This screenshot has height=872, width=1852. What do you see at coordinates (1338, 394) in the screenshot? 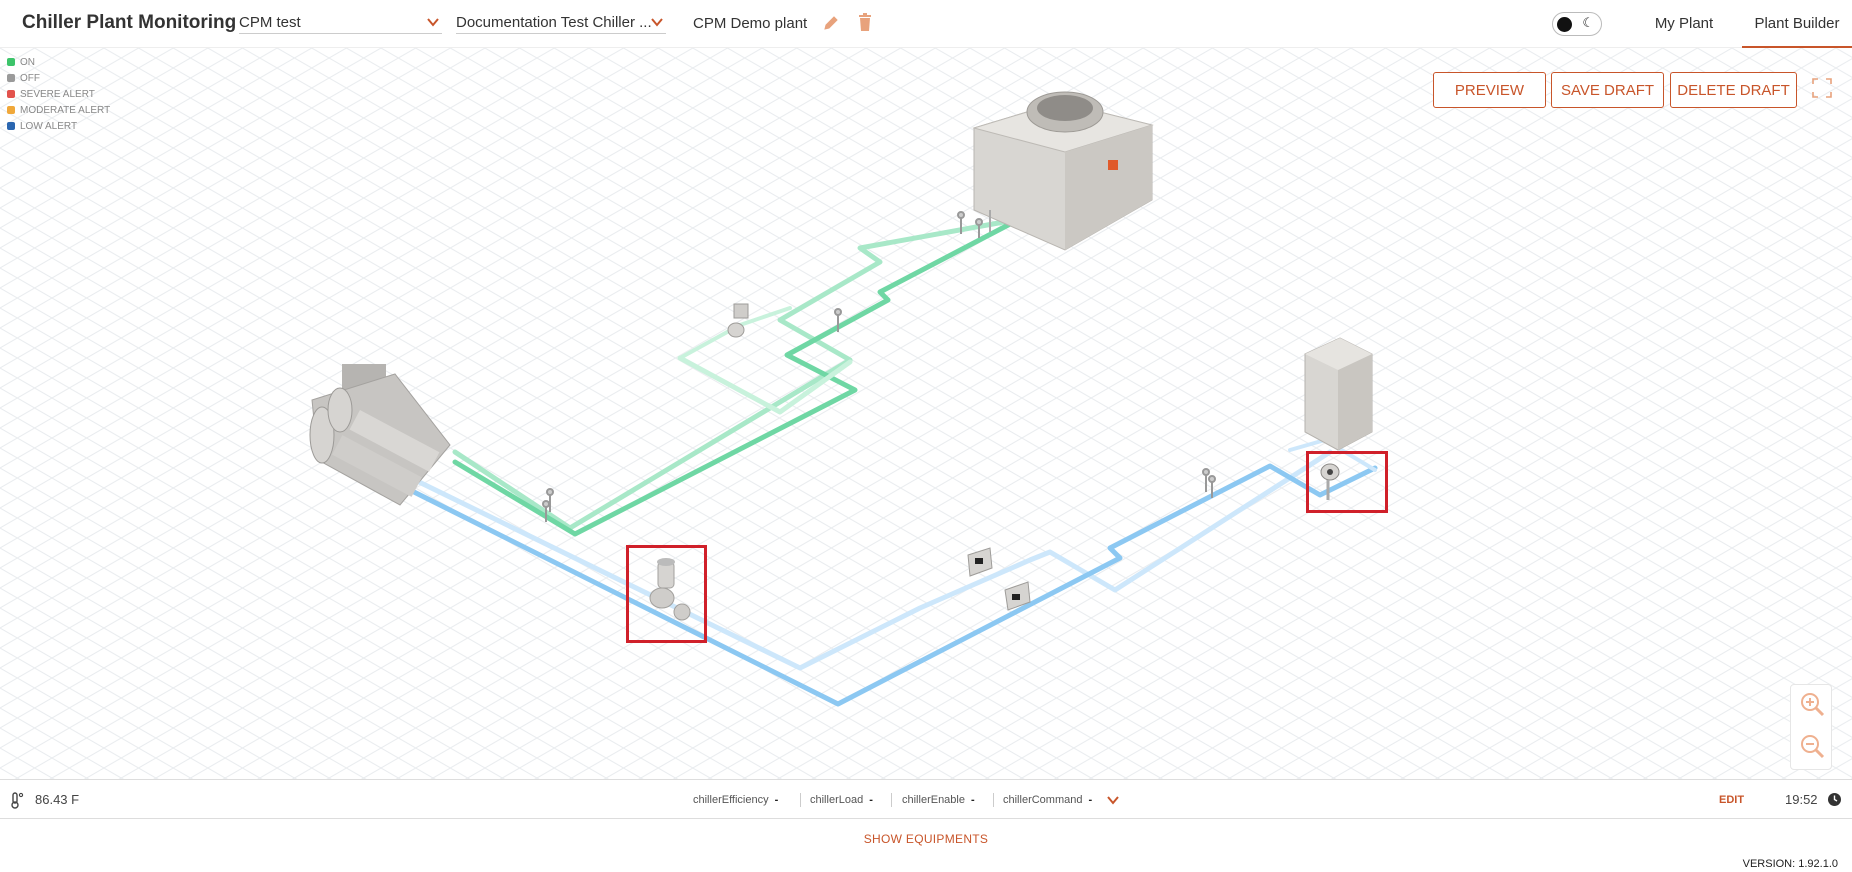
I see `building` at bounding box center [1338, 394].